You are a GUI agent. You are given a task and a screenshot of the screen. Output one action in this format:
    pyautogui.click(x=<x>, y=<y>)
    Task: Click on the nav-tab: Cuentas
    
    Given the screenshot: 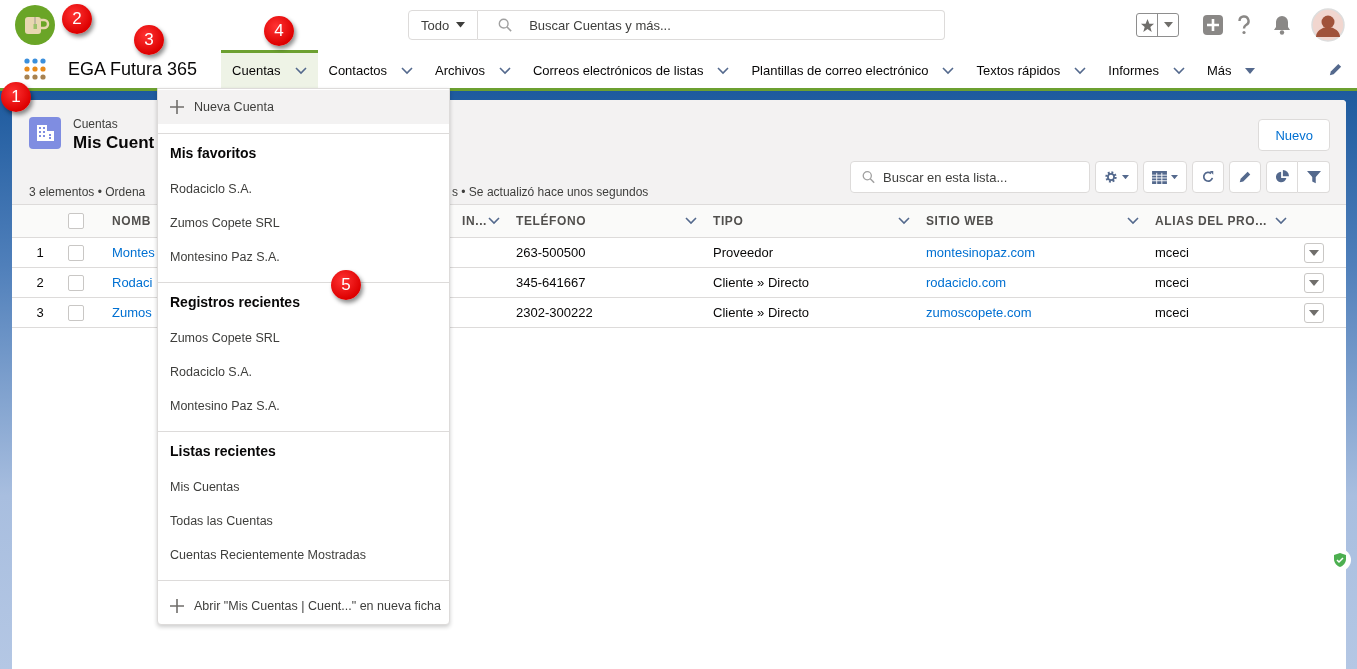 What is the action you would take?
    pyautogui.click(x=269, y=69)
    